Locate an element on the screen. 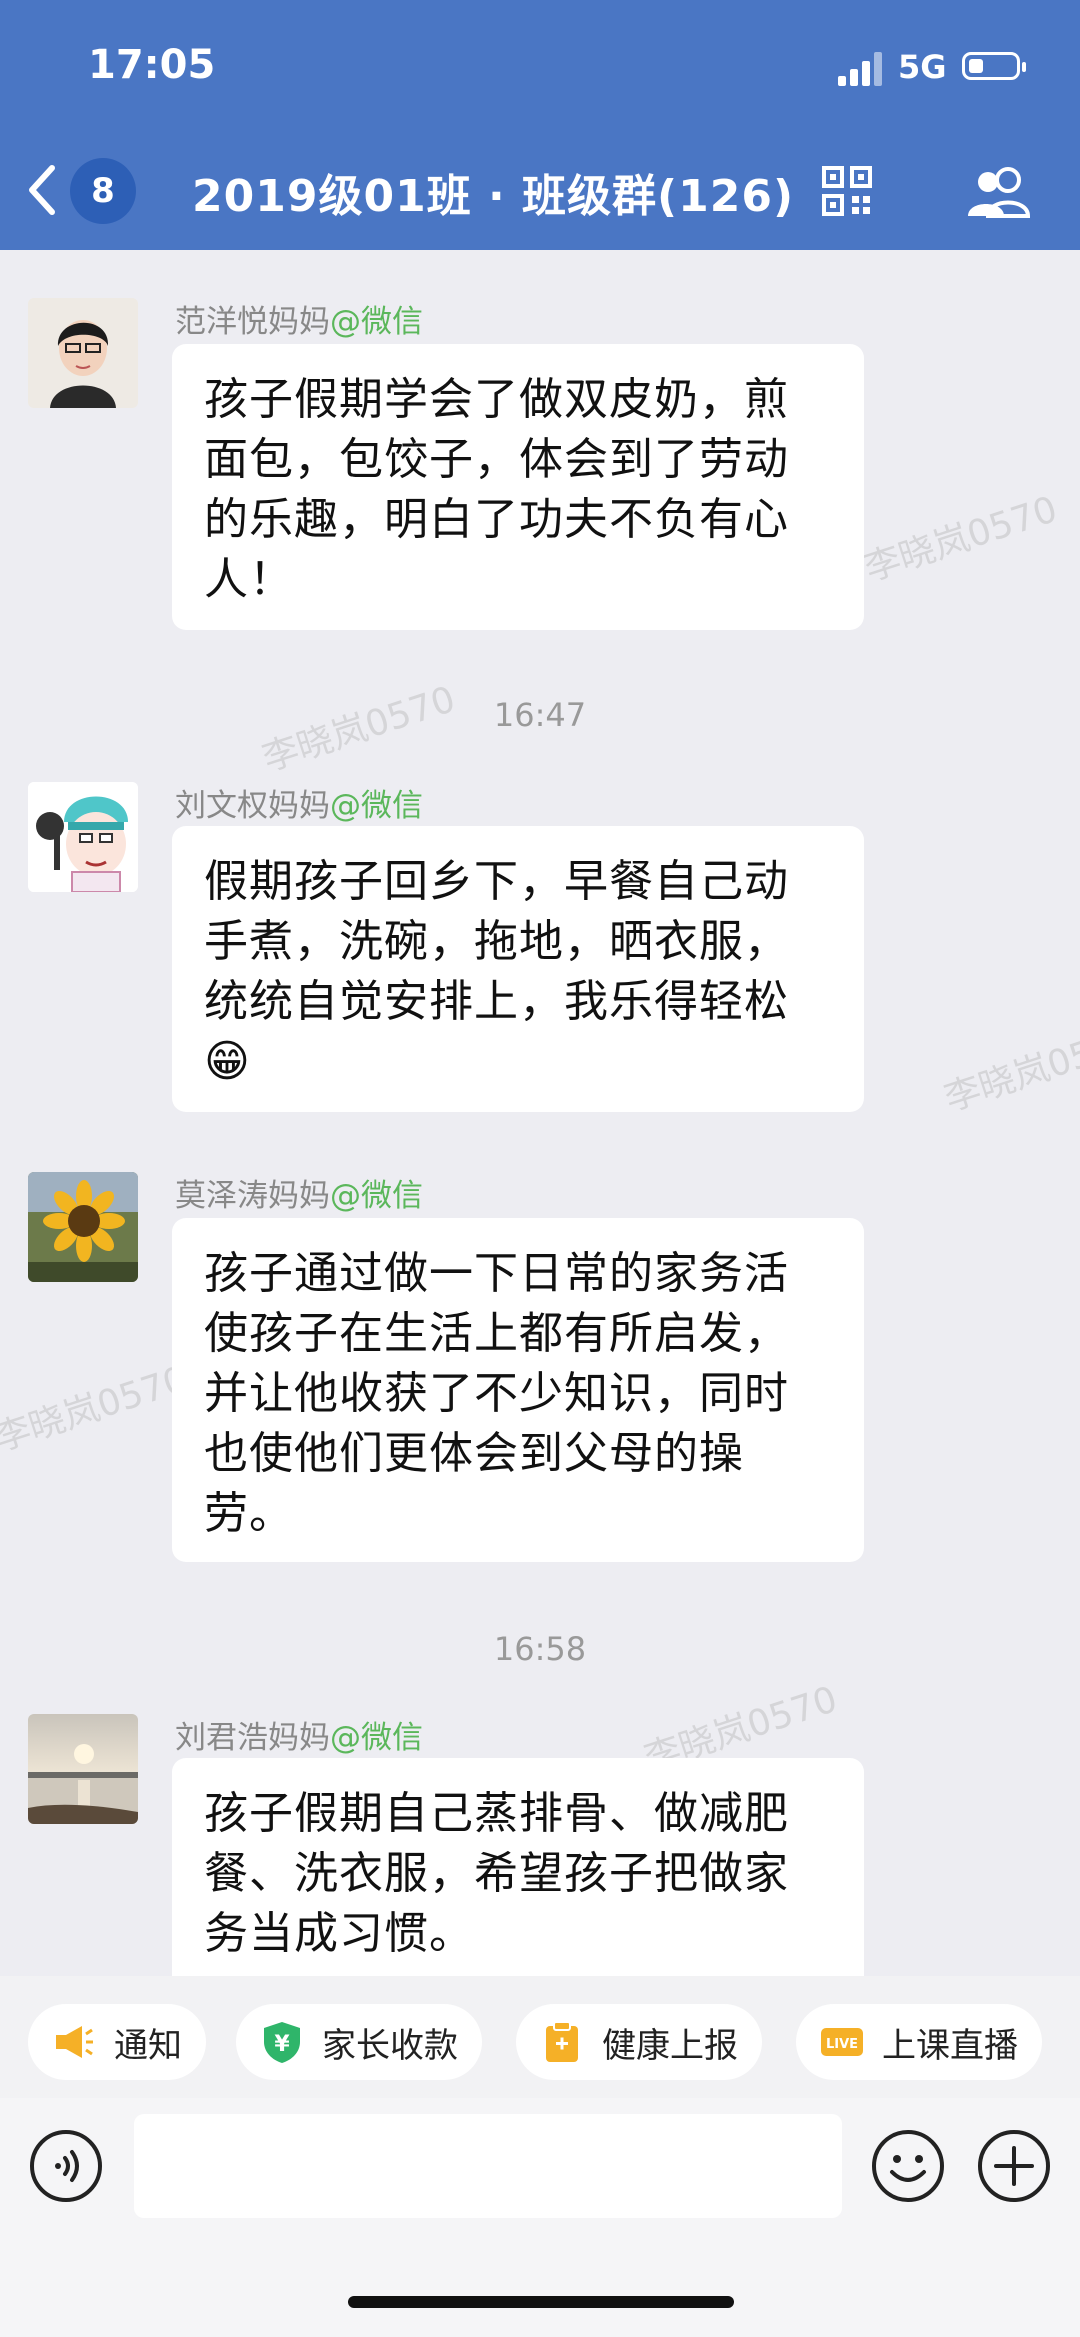 Image resolution: width=1080 pixels, height=2337 pixels. group-members-icon is located at coordinates (1000, 192).